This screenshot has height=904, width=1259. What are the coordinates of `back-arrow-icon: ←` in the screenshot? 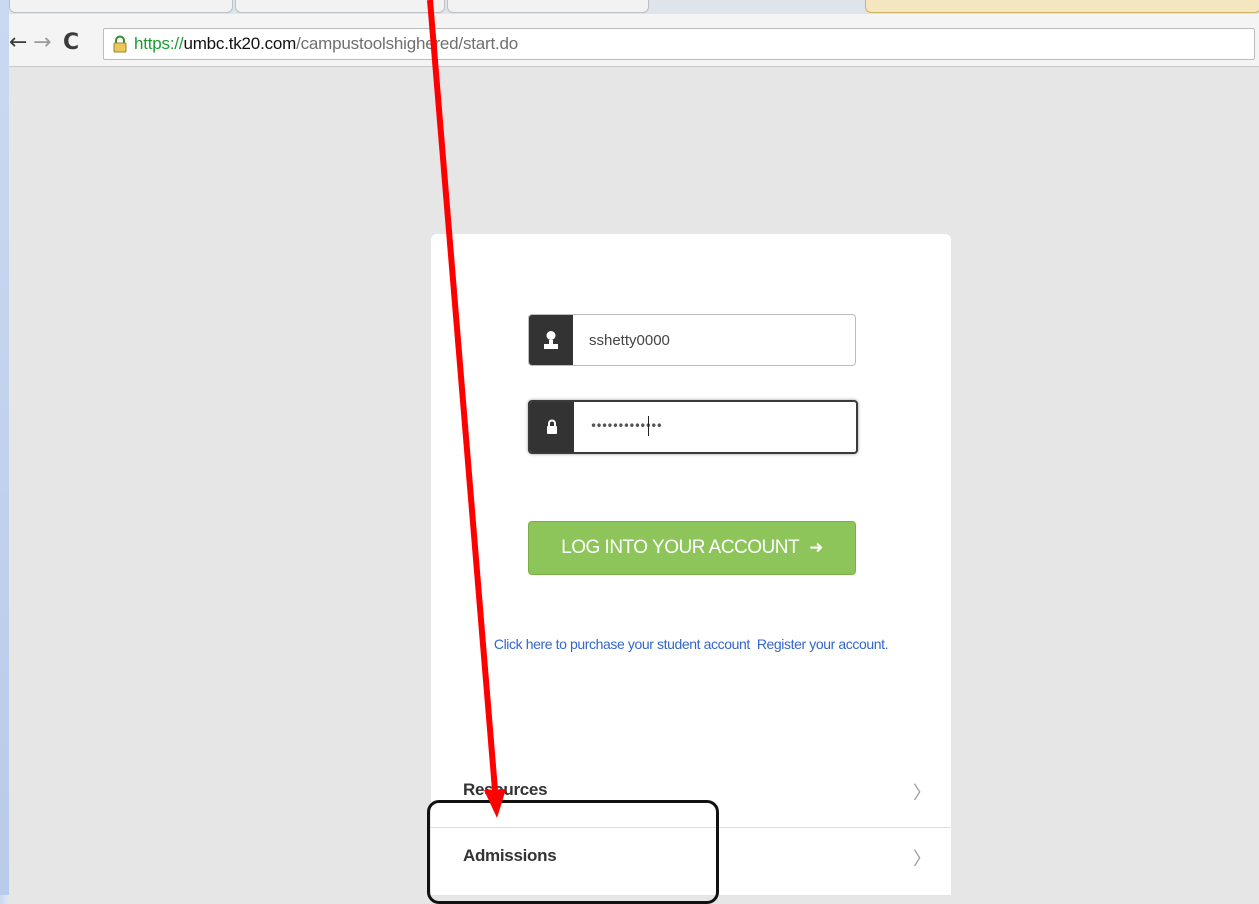 It's located at (18, 43).